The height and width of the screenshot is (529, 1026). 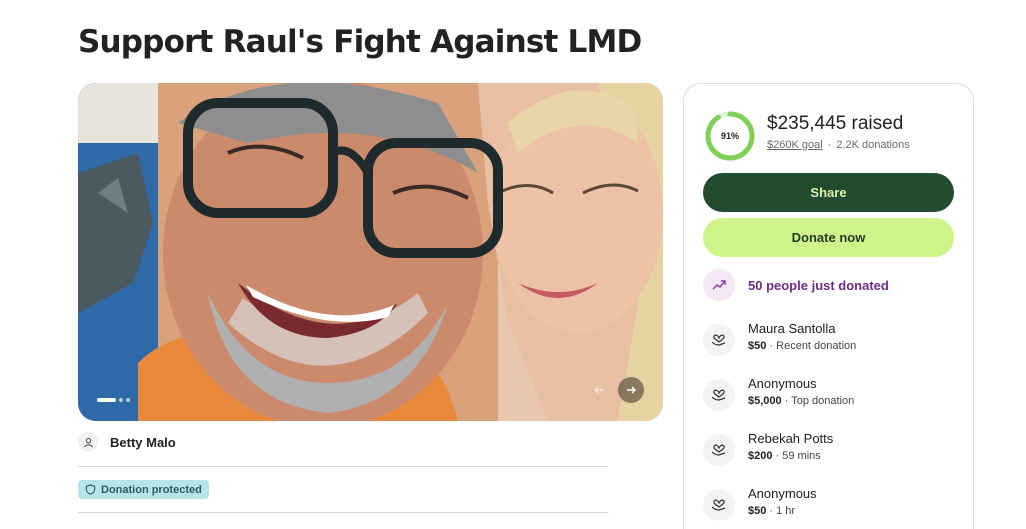 I want to click on donation-item: Anonymous $5,000 · Top donation, so click(x=778, y=393).